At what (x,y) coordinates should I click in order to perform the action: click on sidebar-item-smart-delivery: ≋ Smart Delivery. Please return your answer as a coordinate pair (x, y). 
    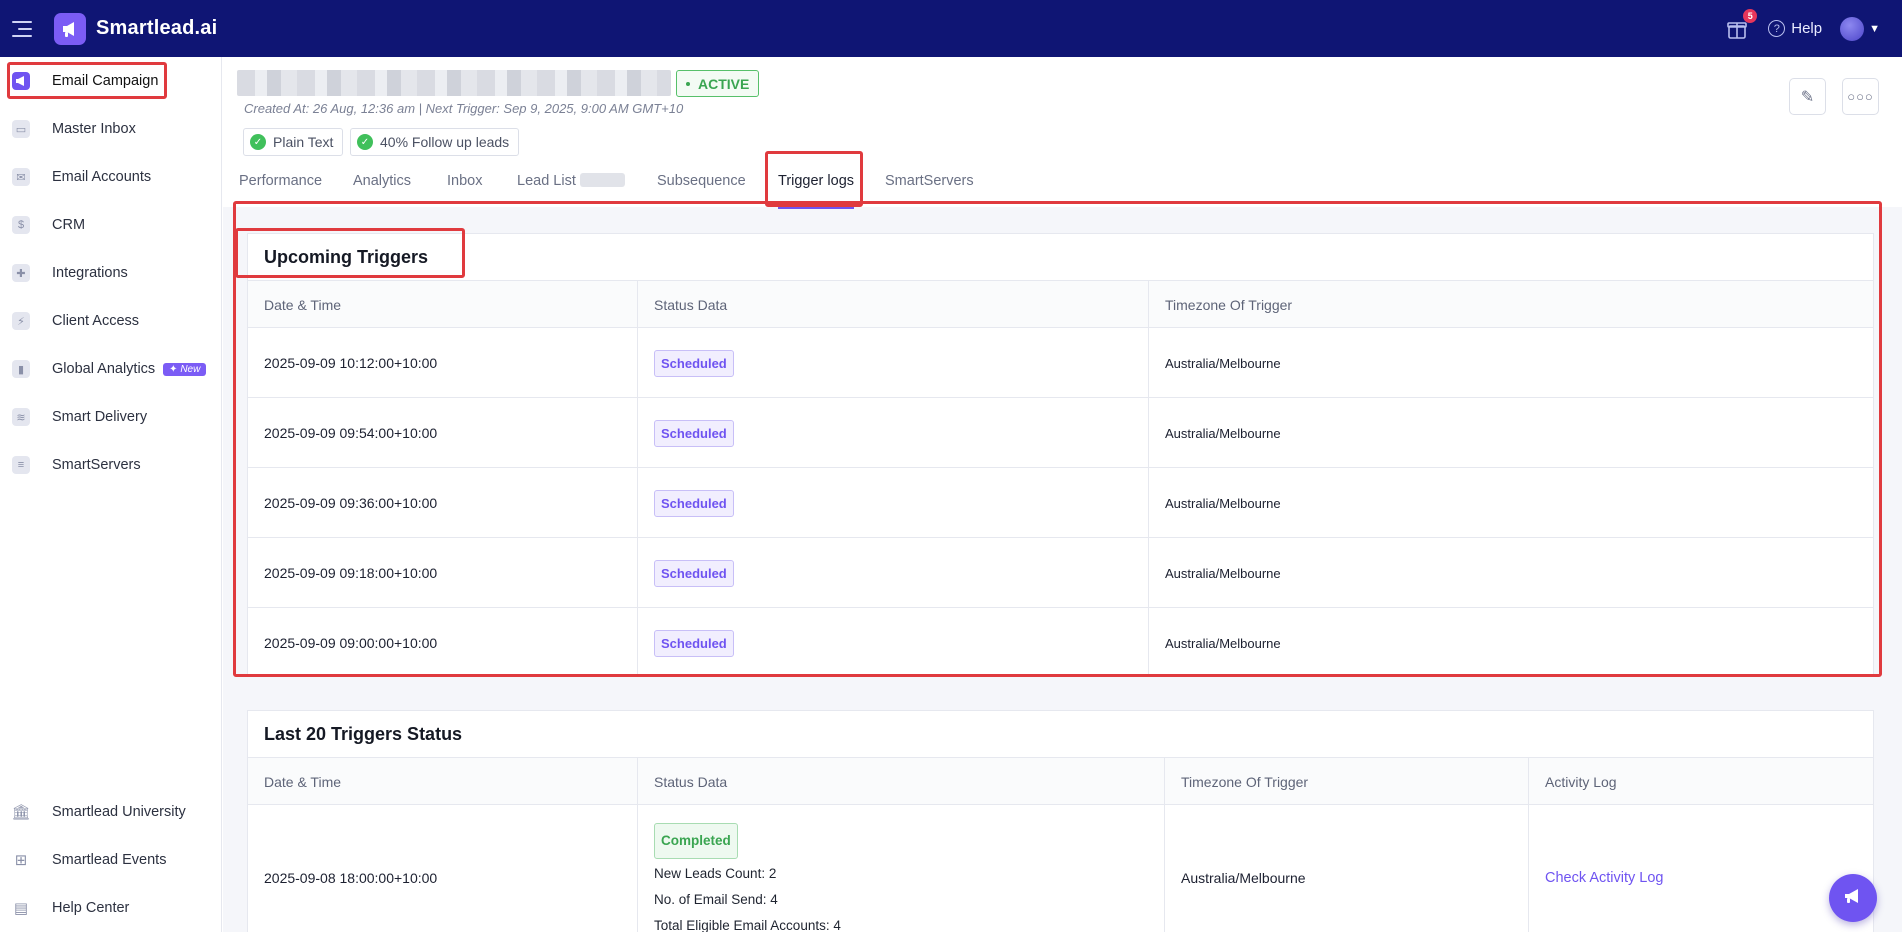
    Looking at the image, I should click on (111, 417).